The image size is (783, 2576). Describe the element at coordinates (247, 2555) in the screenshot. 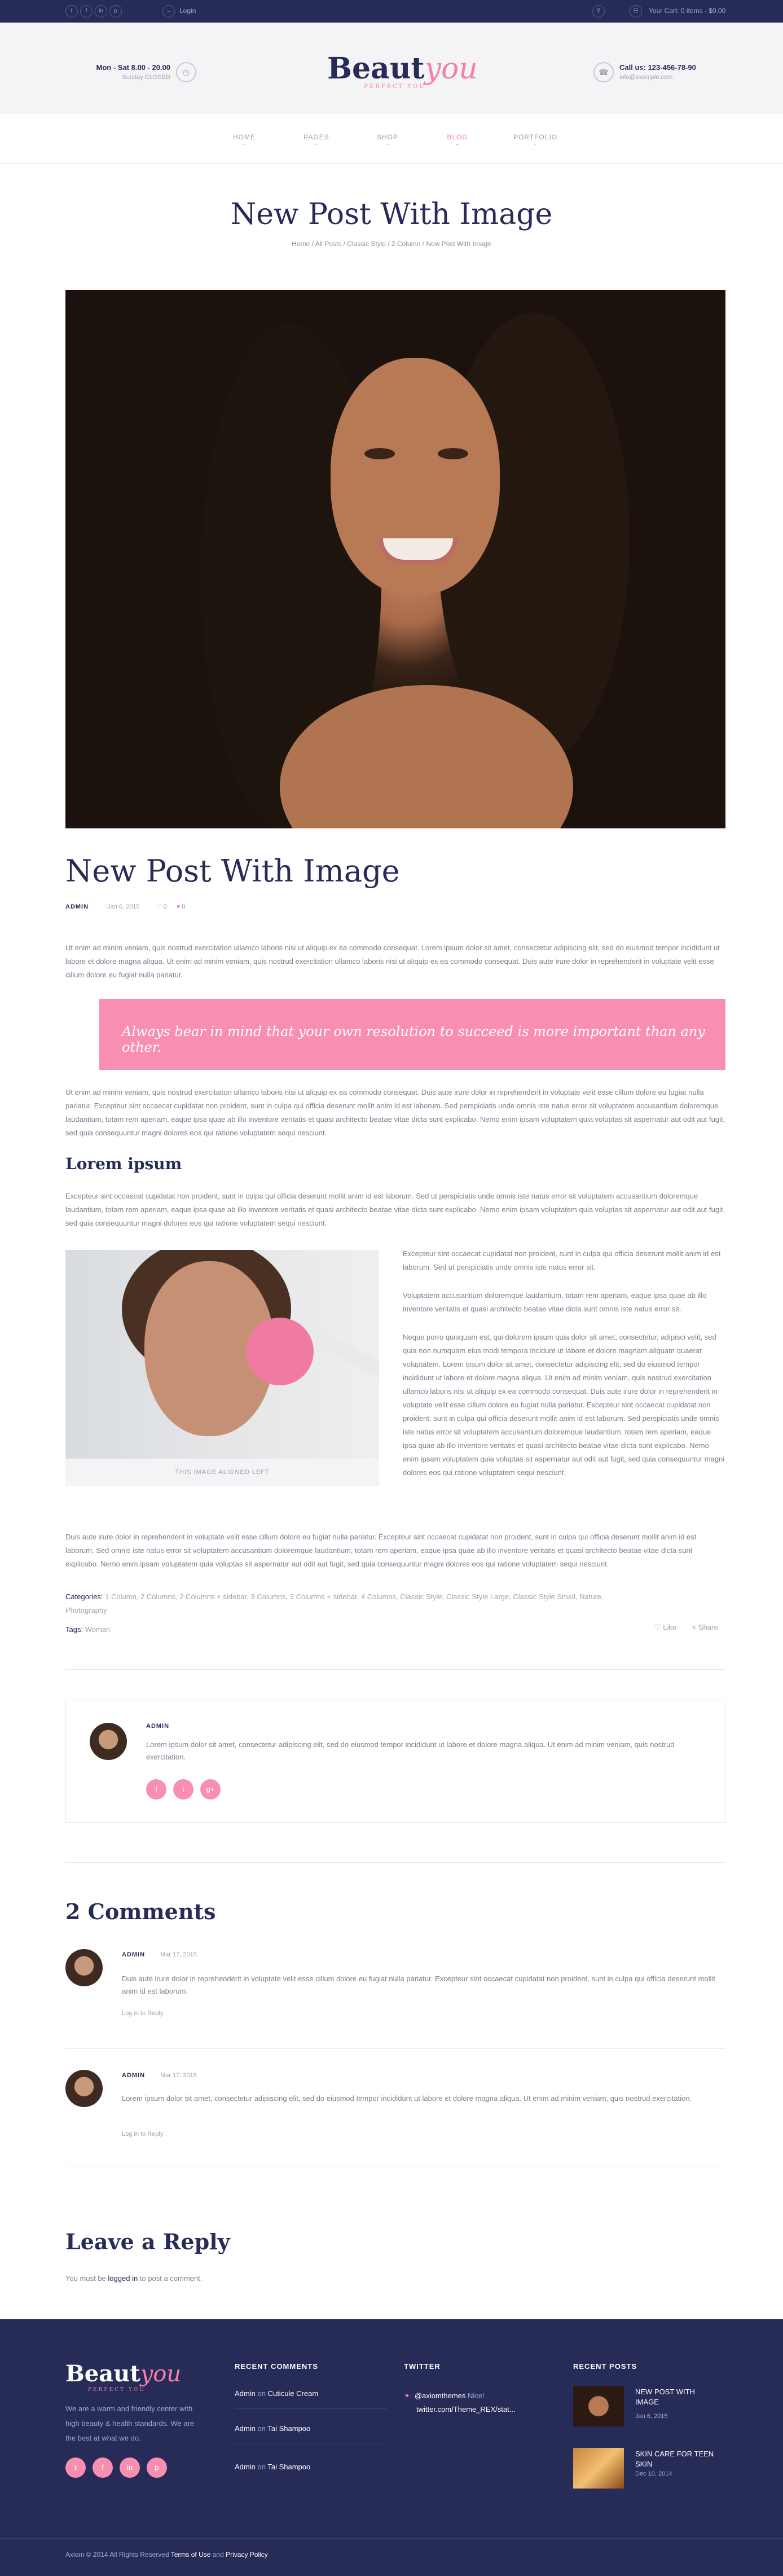

I see `privacy-link: Privacy Policy` at that location.